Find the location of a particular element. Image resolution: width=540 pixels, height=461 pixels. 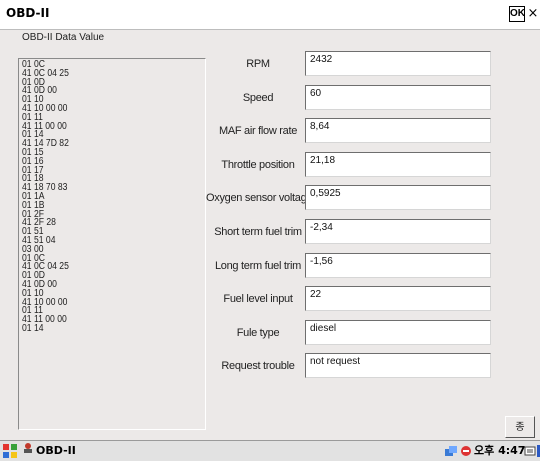

exit-button: 종료 is located at coordinates (520, 434).